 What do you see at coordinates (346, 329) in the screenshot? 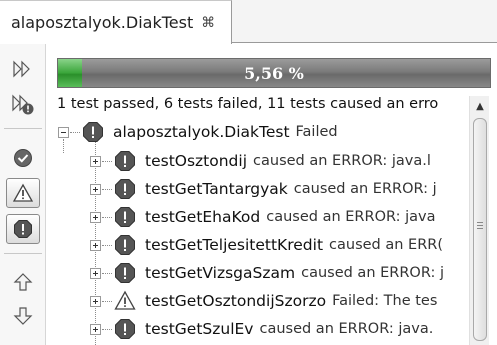
I see `test-status: caused an ERROR: java.` at bounding box center [346, 329].